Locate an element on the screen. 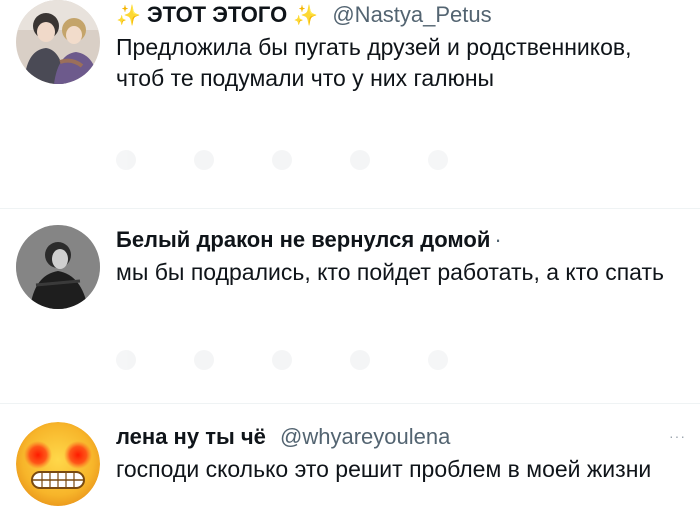  user-handle: @whyareyoulena is located at coordinates (365, 436).